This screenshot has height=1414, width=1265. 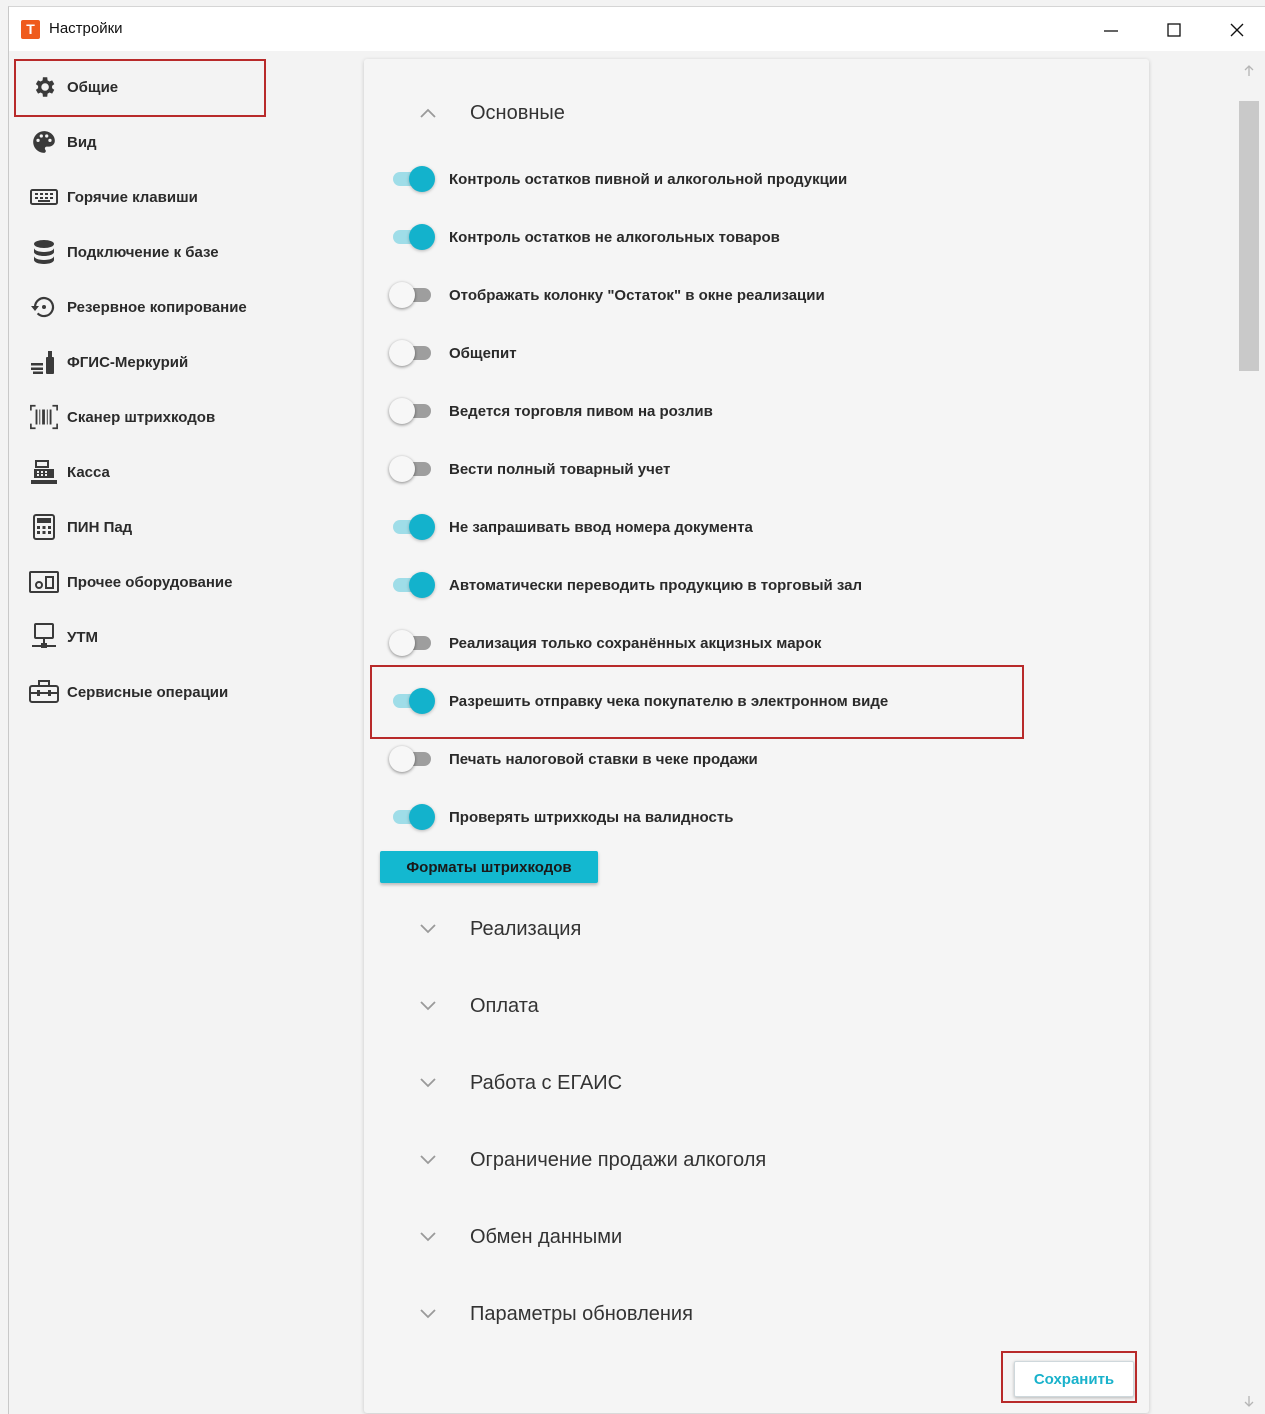 I want to click on title-bar: T Настройки, so click(x=637, y=29).